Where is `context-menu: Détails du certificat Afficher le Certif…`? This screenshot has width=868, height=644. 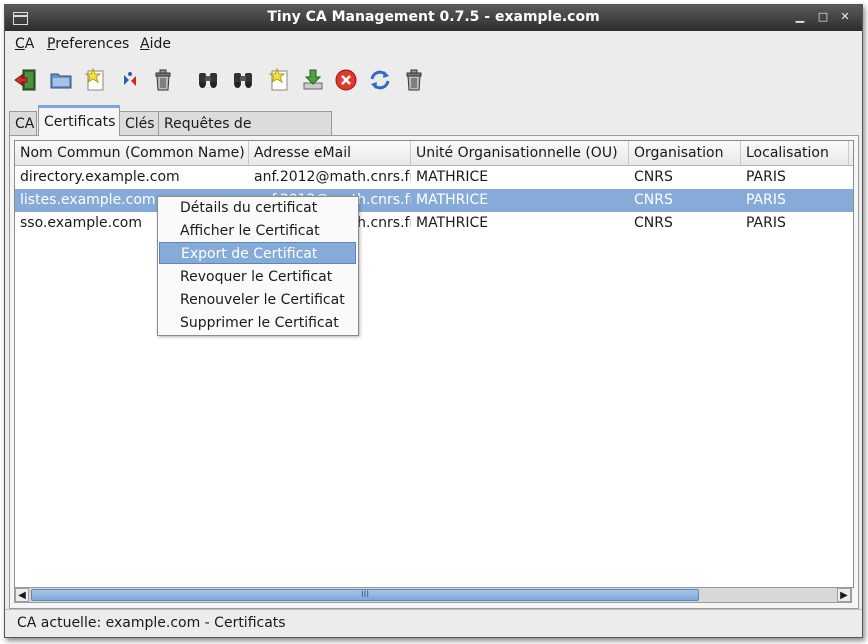 context-menu: Détails du certificat Afficher le Certif… is located at coordinates (258, 266).